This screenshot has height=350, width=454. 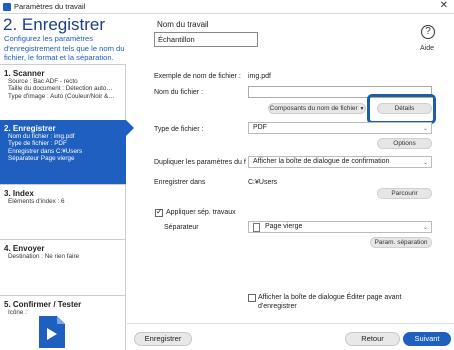 I want to click on filename-example-value: img.pdf, so click(x=259, y=76).